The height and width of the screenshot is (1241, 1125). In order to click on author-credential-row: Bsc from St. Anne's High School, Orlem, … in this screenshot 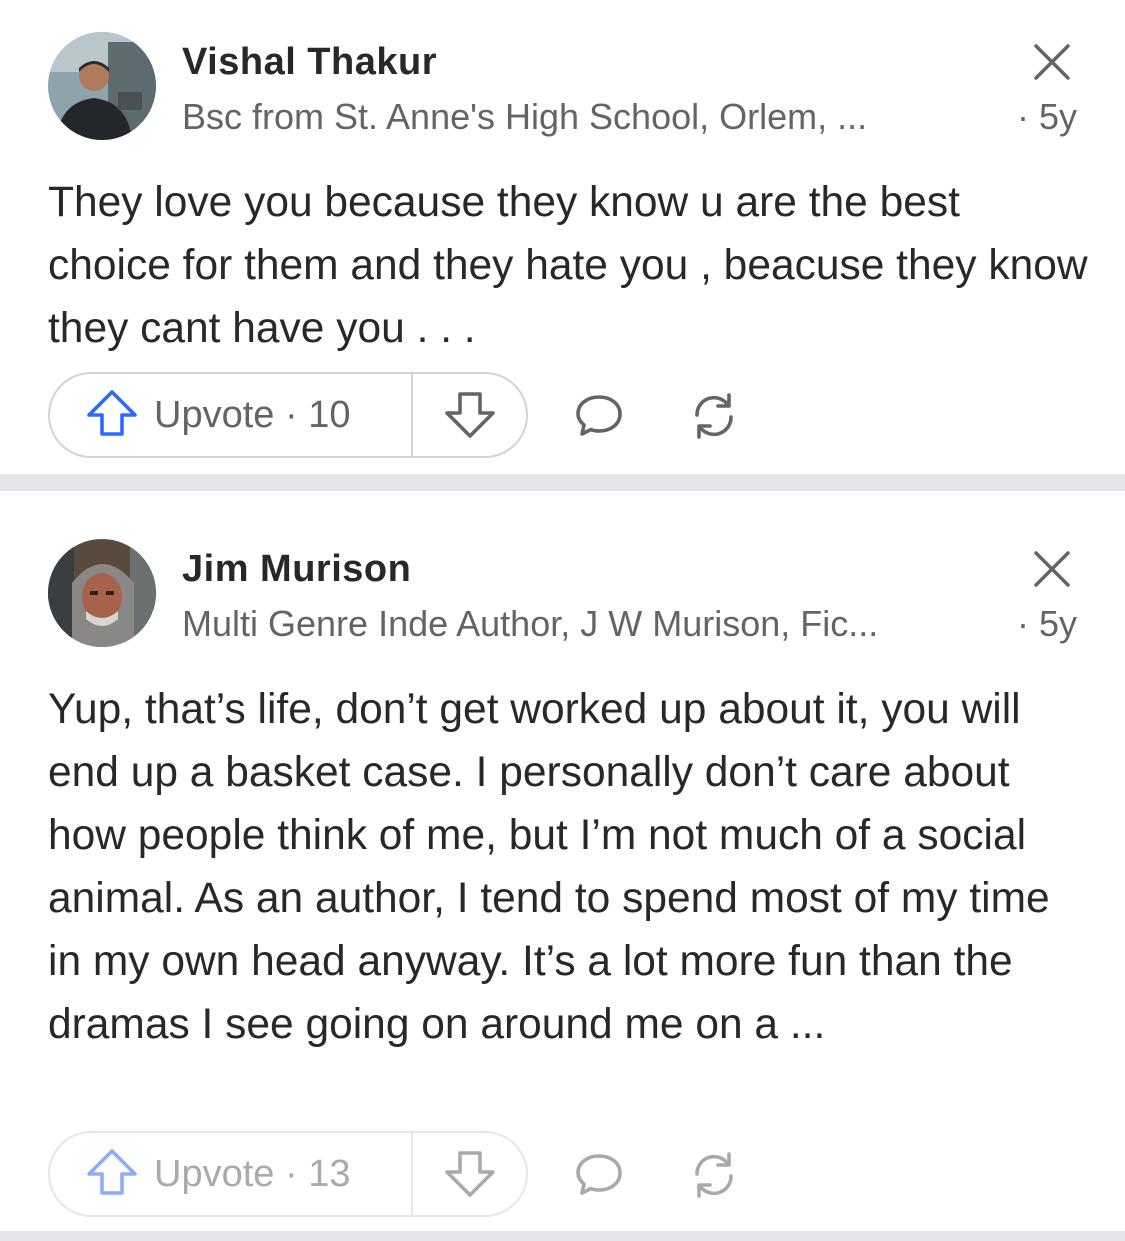, I will do `click(629, 117)`.